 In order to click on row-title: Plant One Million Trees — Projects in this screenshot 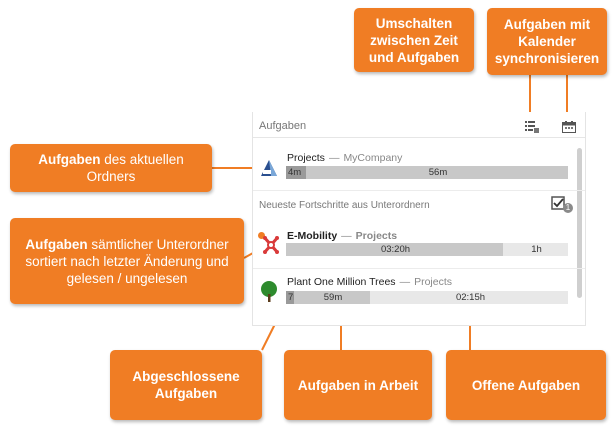, I will do `click(369, 282)`.